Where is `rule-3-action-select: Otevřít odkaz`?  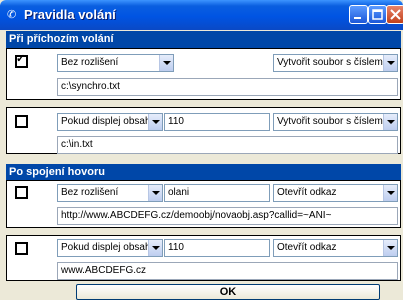 rule-3-action-select: Otevřít odkaz is located at coordinates (335, 193).